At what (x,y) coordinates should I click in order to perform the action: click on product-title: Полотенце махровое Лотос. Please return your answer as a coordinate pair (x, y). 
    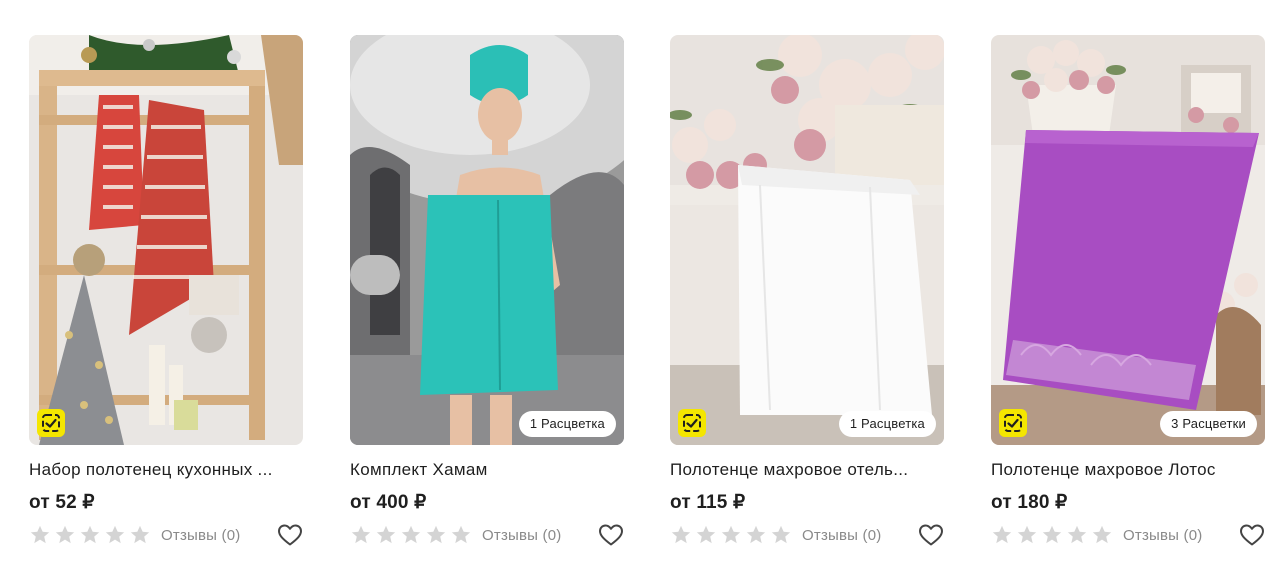
    Looking at the image, I should click on (1128, 470).